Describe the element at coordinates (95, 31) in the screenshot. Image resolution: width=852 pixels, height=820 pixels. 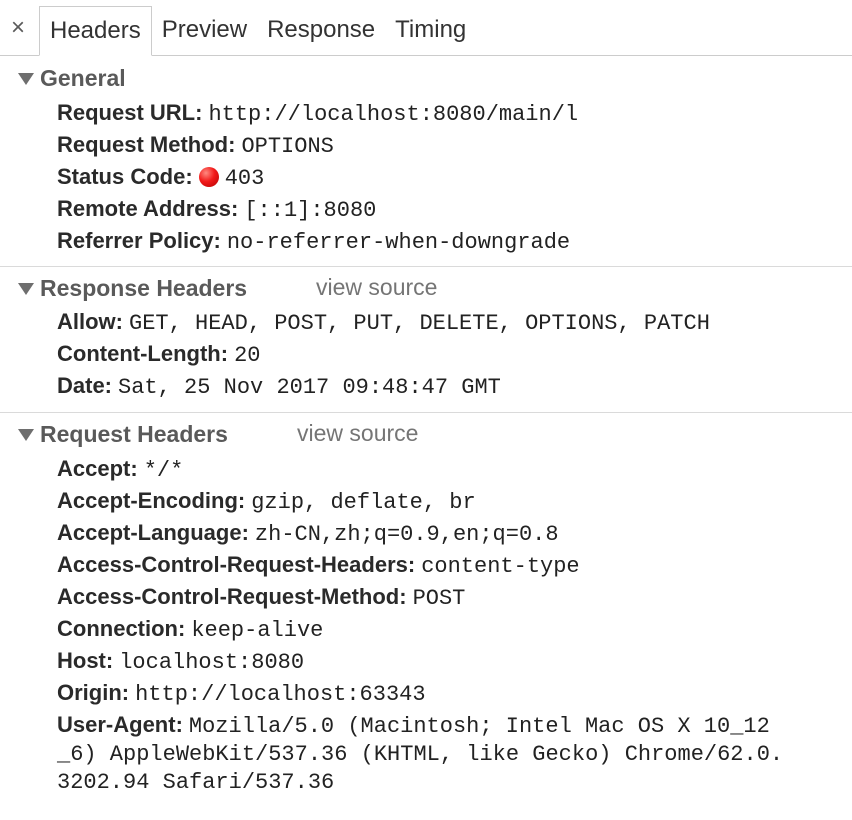
I see `tab-headers: Headers` at that location.